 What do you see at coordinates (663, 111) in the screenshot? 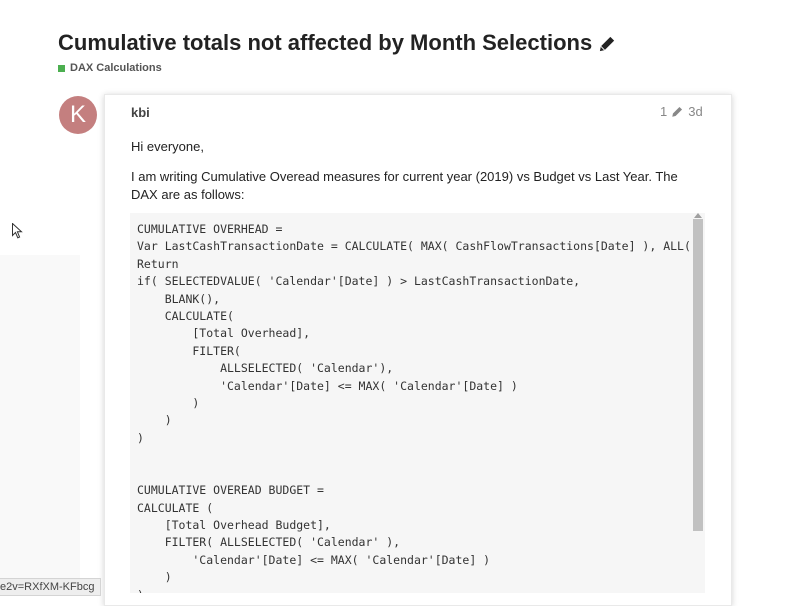
I see `edit-count: 1` at bounding box center [663, 111].